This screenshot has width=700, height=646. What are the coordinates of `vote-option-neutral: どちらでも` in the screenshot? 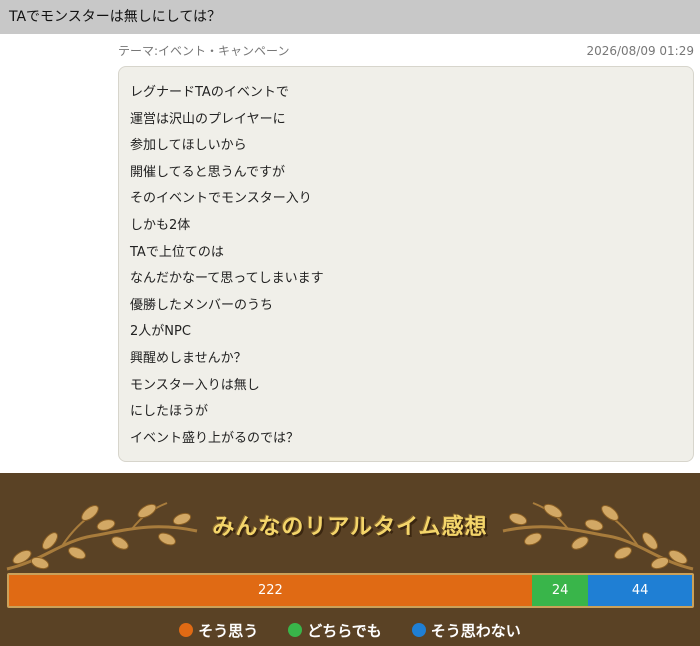 It's located at (335, 630).